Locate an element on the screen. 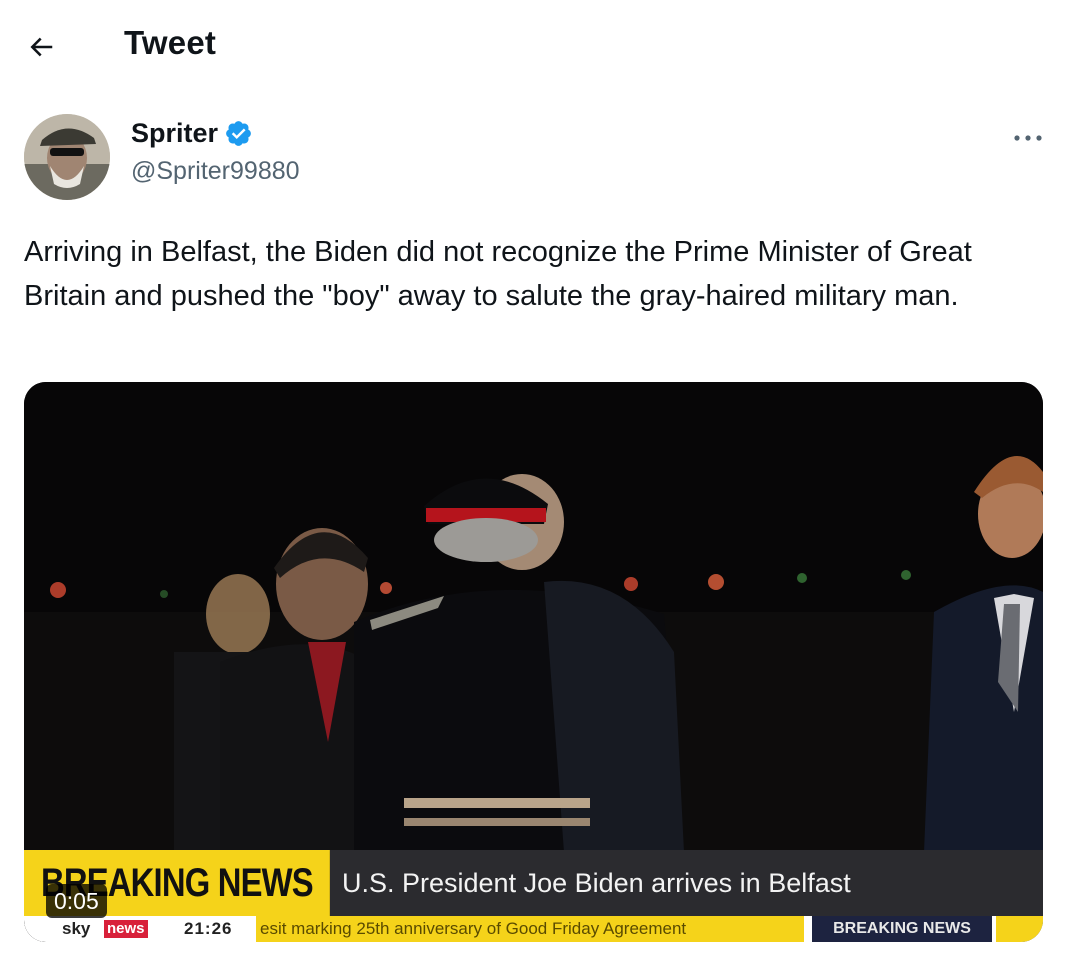 The width and height of the screenshot is (1068, 960). back-button is located at coordinates (41, 47).